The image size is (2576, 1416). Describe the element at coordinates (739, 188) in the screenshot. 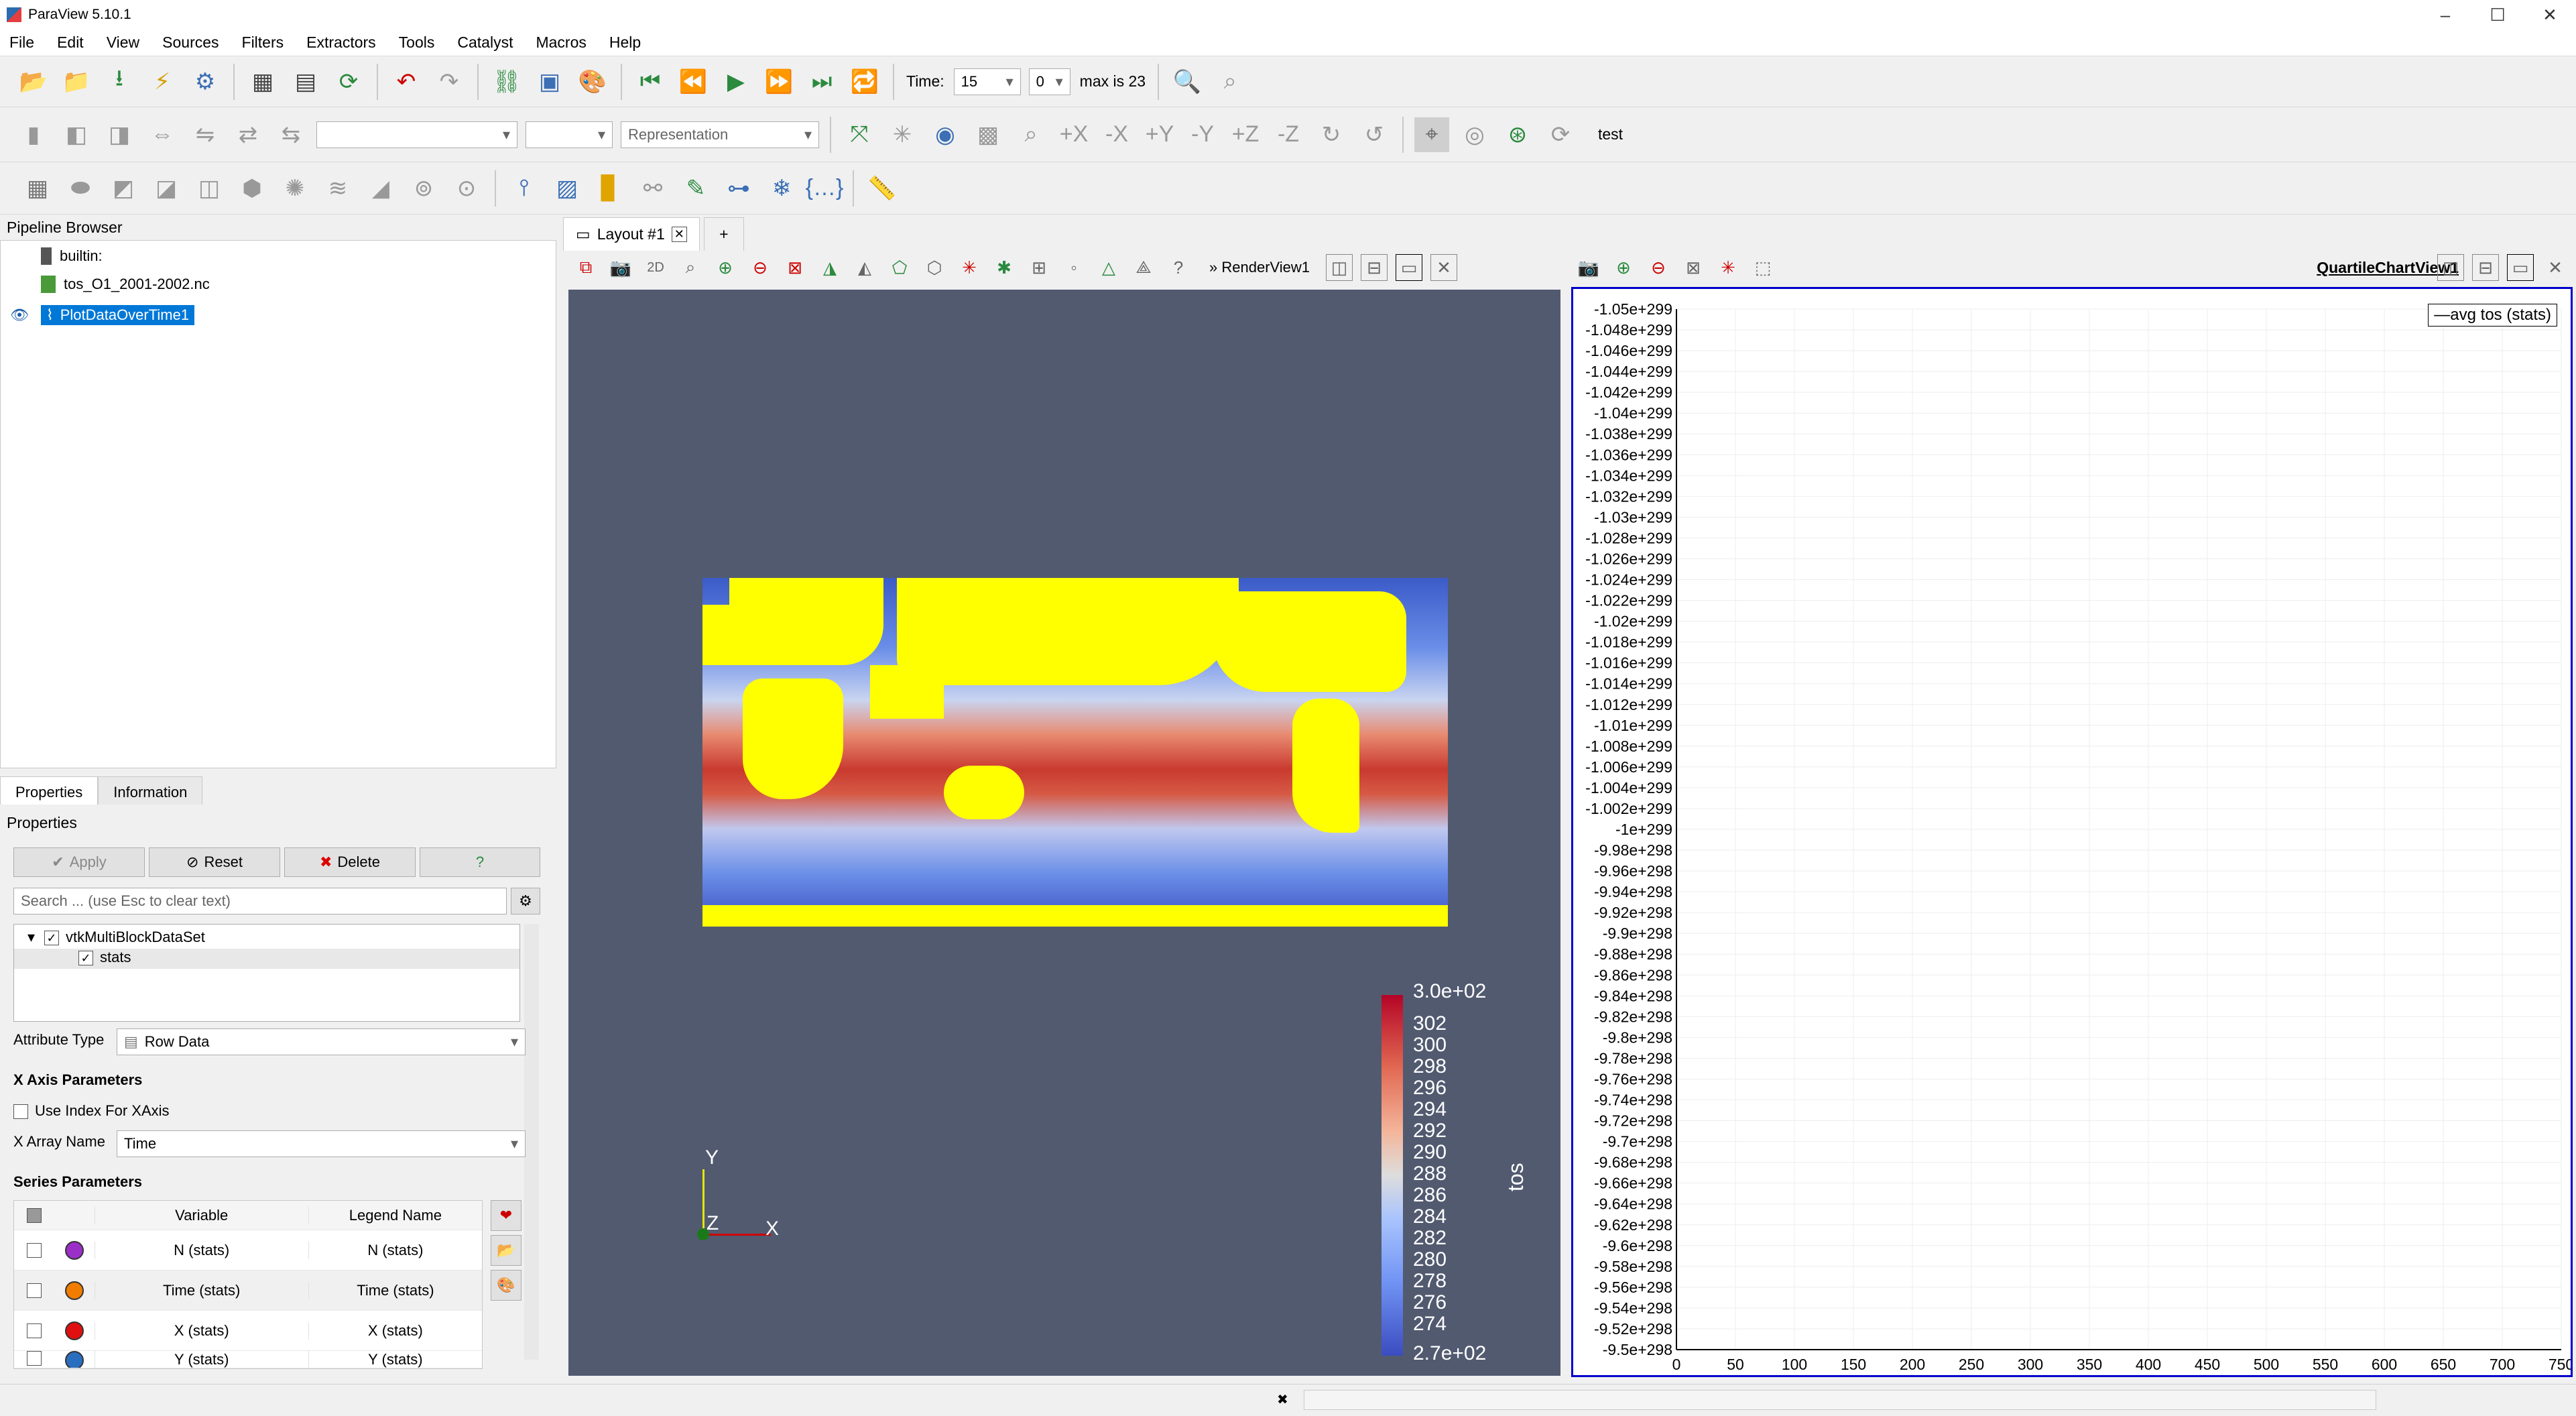

I see `plot-data-over-time-icon: ⊶` at that location.